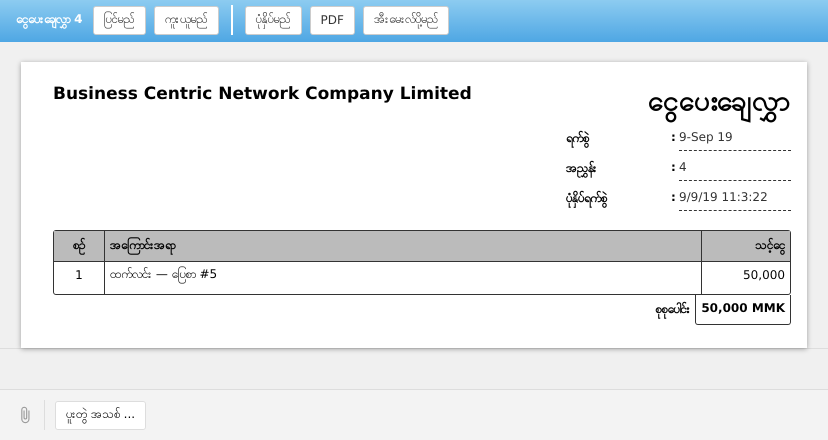  What do you see at coordinates (49, 20) in the screenshot?
I see `toolbar-title: ငွေပေးချေလွှာ 4` at bounding box center [49, 20].